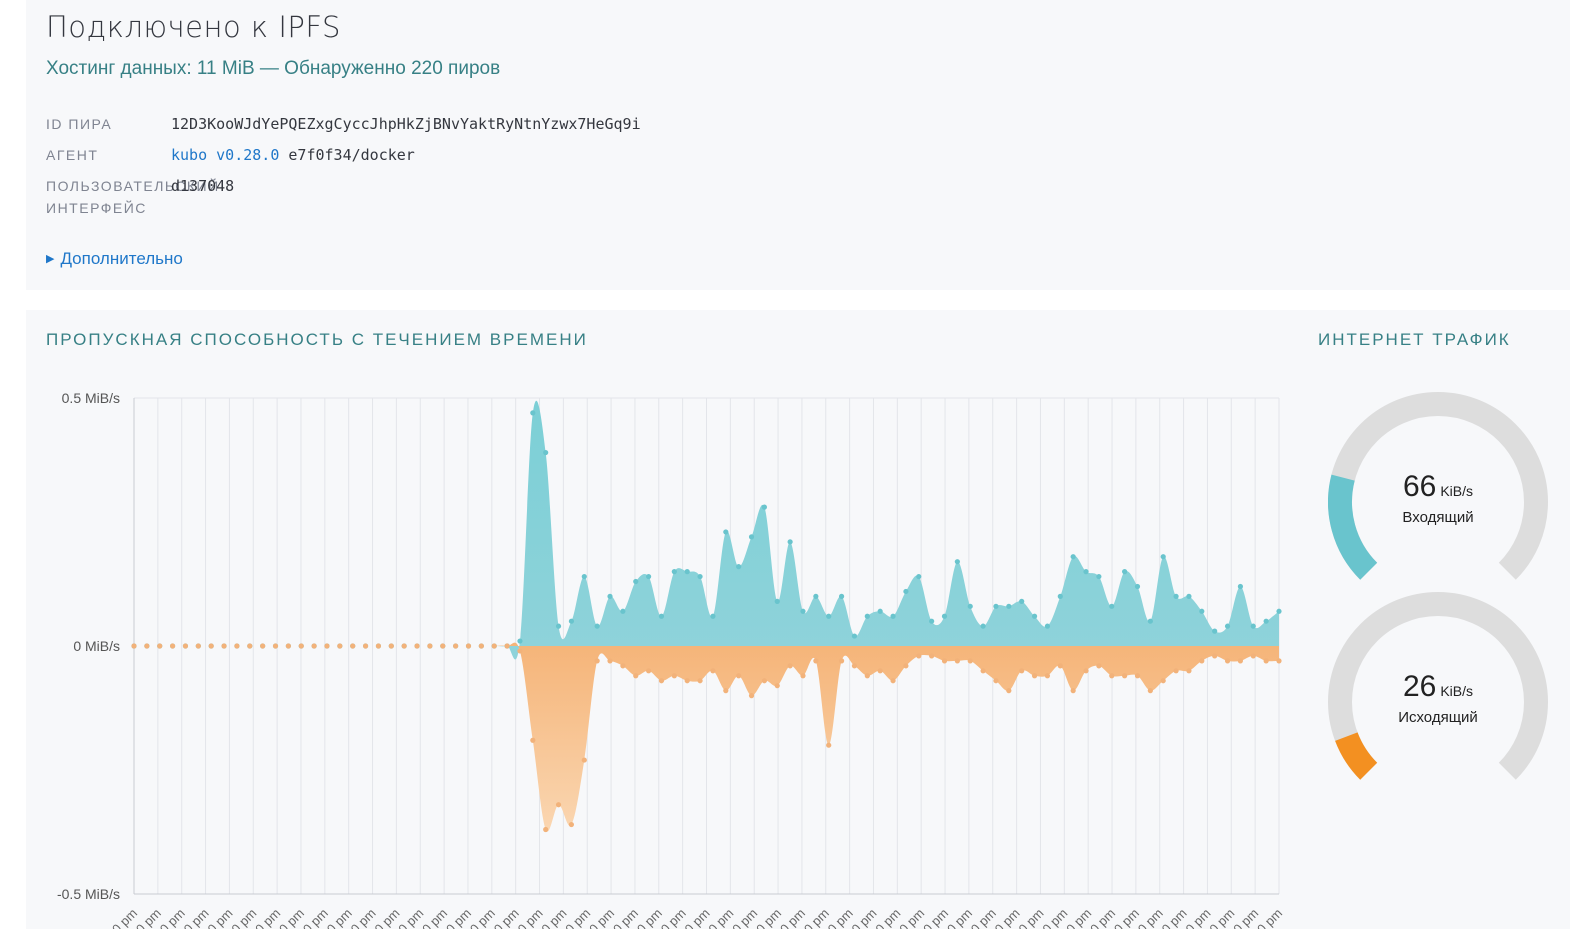 The image size is (1570, 929). Describe the element at coordinates (347, 155) in the screenshot. I see `agent-build: e7f0f34/docker` at that location.